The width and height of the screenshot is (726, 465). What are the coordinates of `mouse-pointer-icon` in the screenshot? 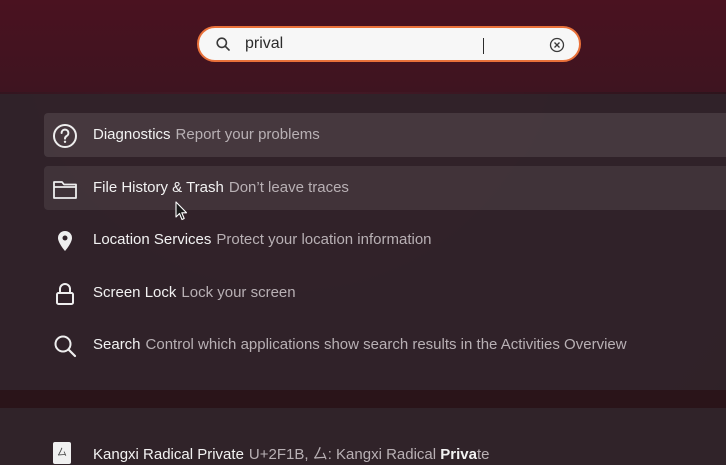 It's located at (181, 211).